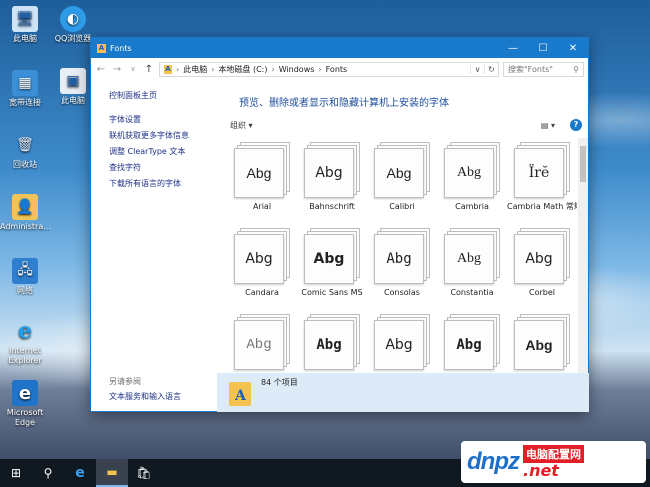 Image resolution: width=650 pixels, height=487 pixels. What do you see at coordinates (339, 48) in the screenshot?
I see `title-bar: A Fonts — ☐ ✕` at bounding box center [339, 48].